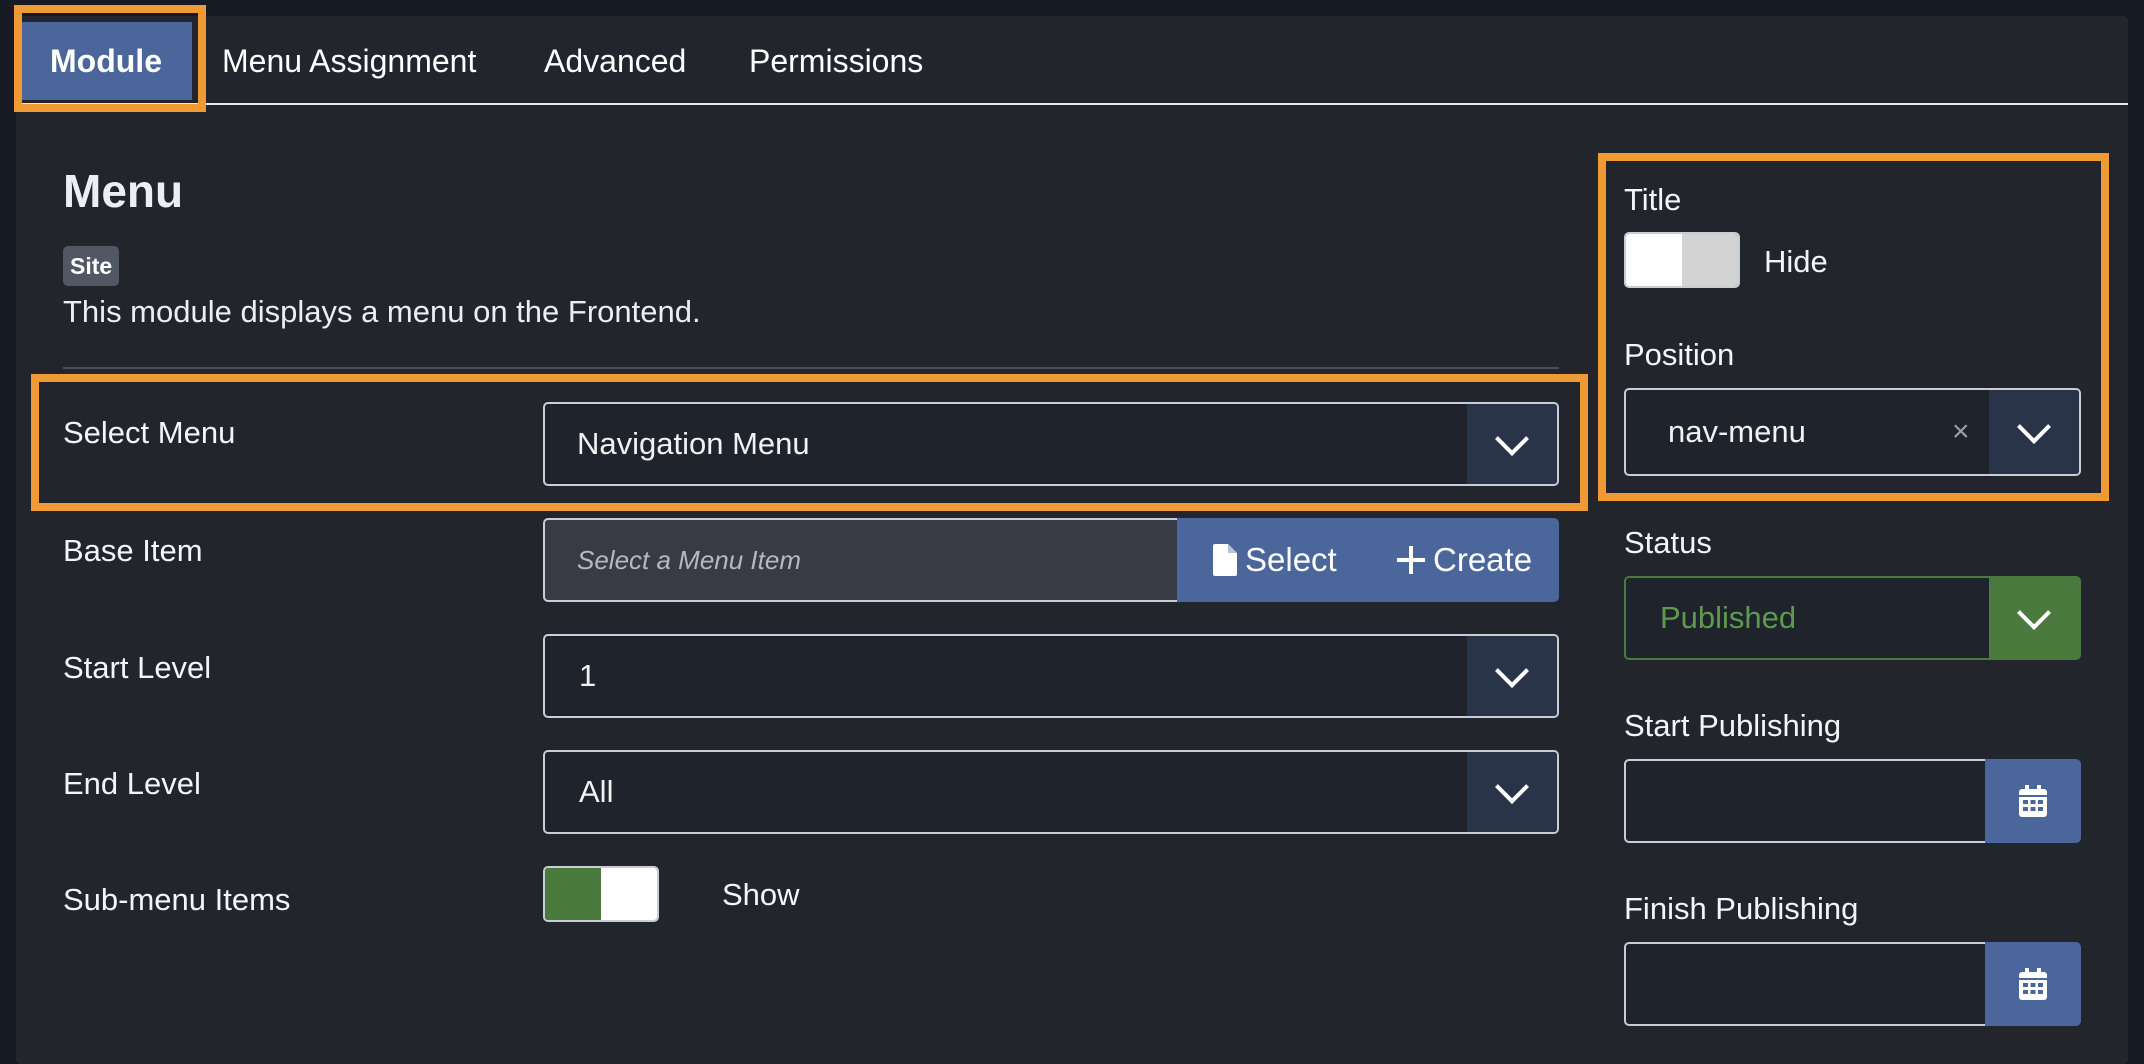 The image size is (2144, 1064). What do you see at coordinates (106, 61) in the screenshot?
I see `tab-module: Module` at bounding box center [106, 61].